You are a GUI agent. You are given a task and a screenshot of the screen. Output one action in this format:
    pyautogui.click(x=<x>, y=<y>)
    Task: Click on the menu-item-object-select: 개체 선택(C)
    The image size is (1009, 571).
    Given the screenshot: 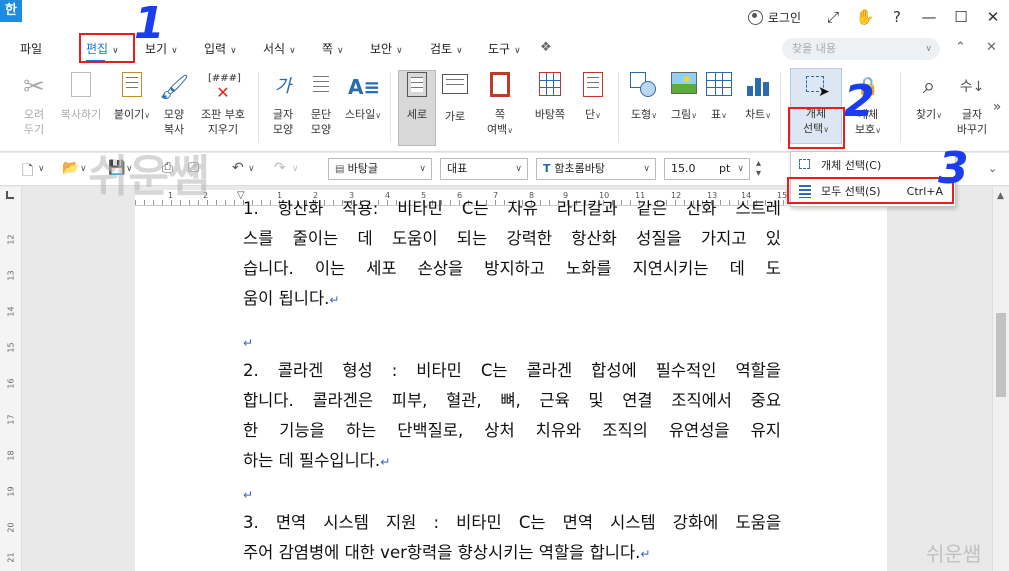 What is the action you would take?
    pyautogui.click(x=873, y=166)
    